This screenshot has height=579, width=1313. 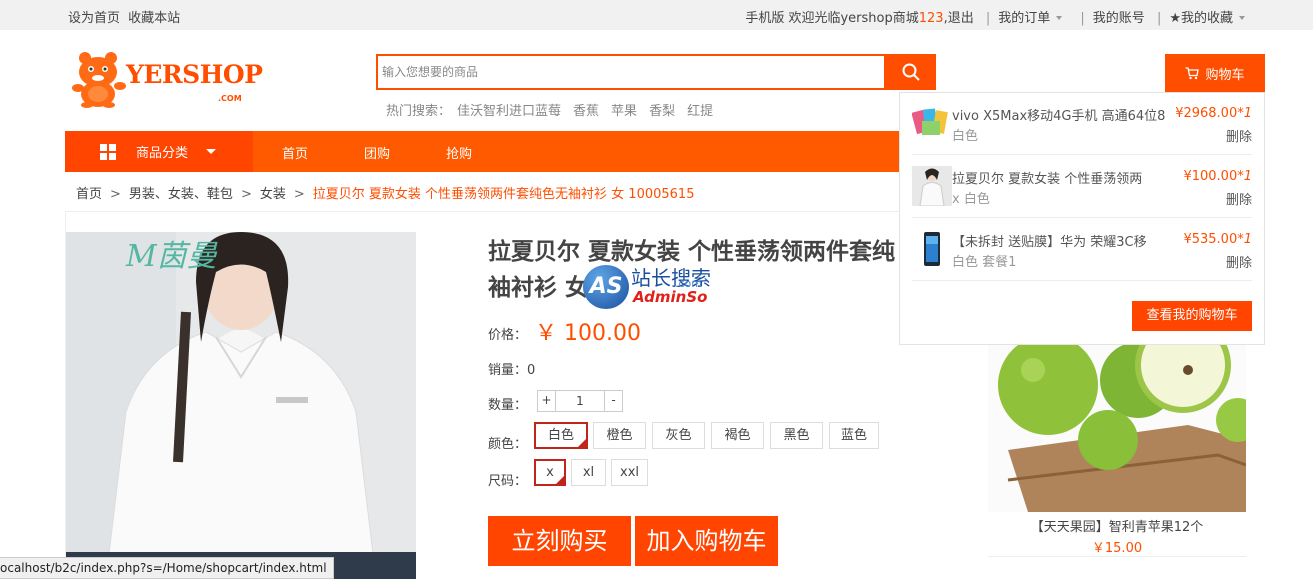 I want to click on quantity-label: 数量：, so click(x=508, y=405).